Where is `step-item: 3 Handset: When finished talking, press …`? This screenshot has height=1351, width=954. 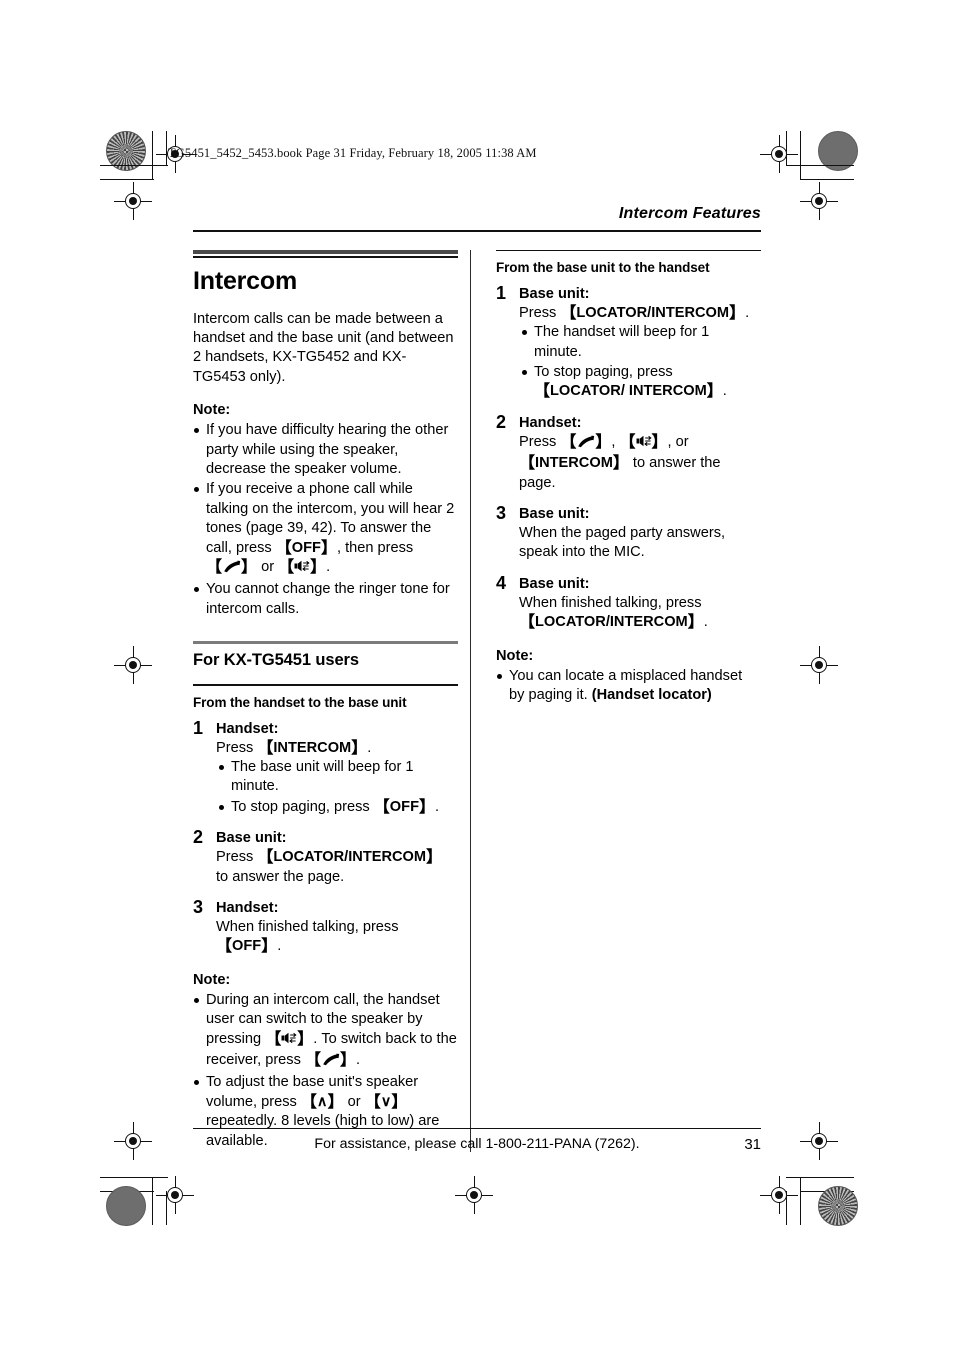
step-item: 3 Handset: When finished talking, press … is located at coordinates (325, 927).